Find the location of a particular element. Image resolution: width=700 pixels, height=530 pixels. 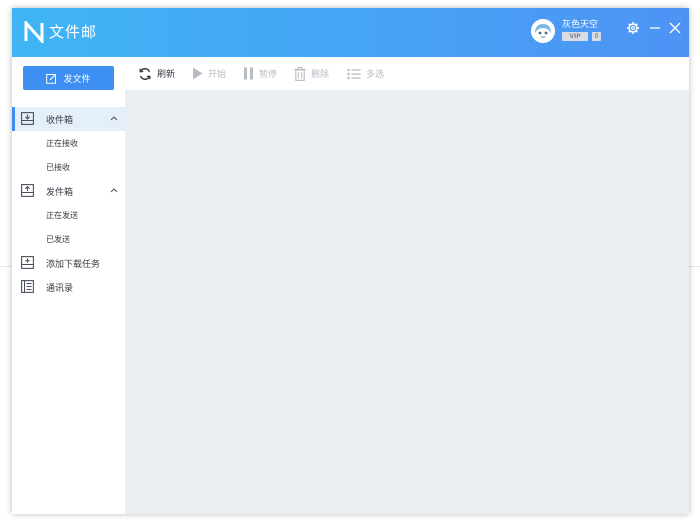

sidebar-item-received: 已接收 is located at coordinates (68, 167).